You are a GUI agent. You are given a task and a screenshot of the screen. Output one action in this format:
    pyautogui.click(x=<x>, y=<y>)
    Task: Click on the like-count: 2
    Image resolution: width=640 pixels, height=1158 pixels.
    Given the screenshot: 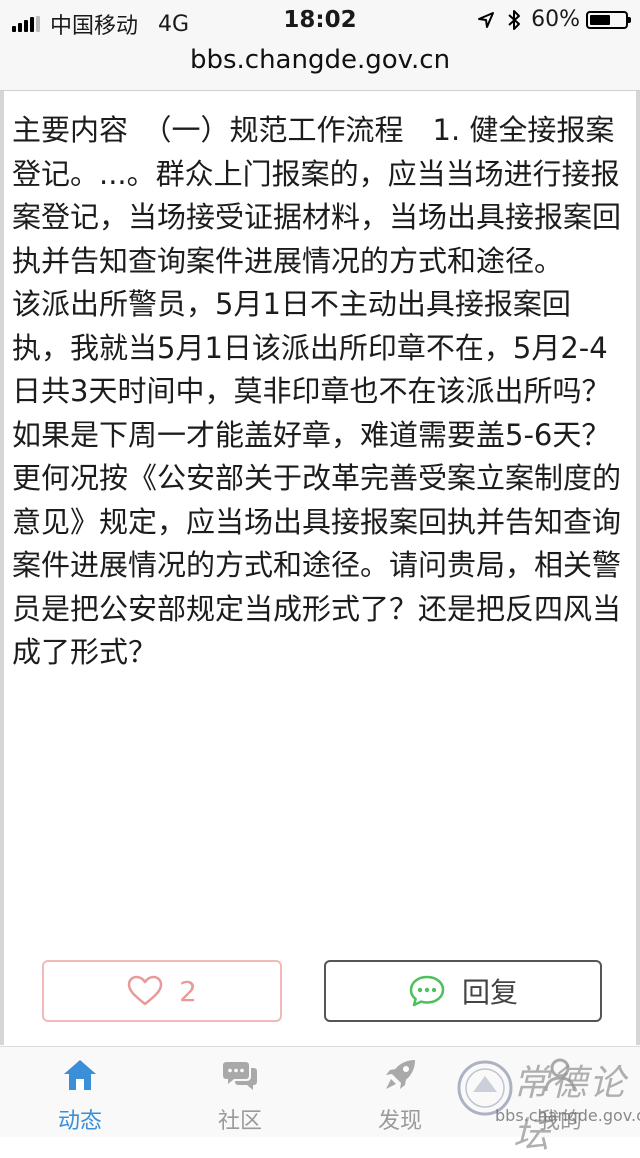 What is the action you would take?
    pyautogui.click(x=188, y=991)
    